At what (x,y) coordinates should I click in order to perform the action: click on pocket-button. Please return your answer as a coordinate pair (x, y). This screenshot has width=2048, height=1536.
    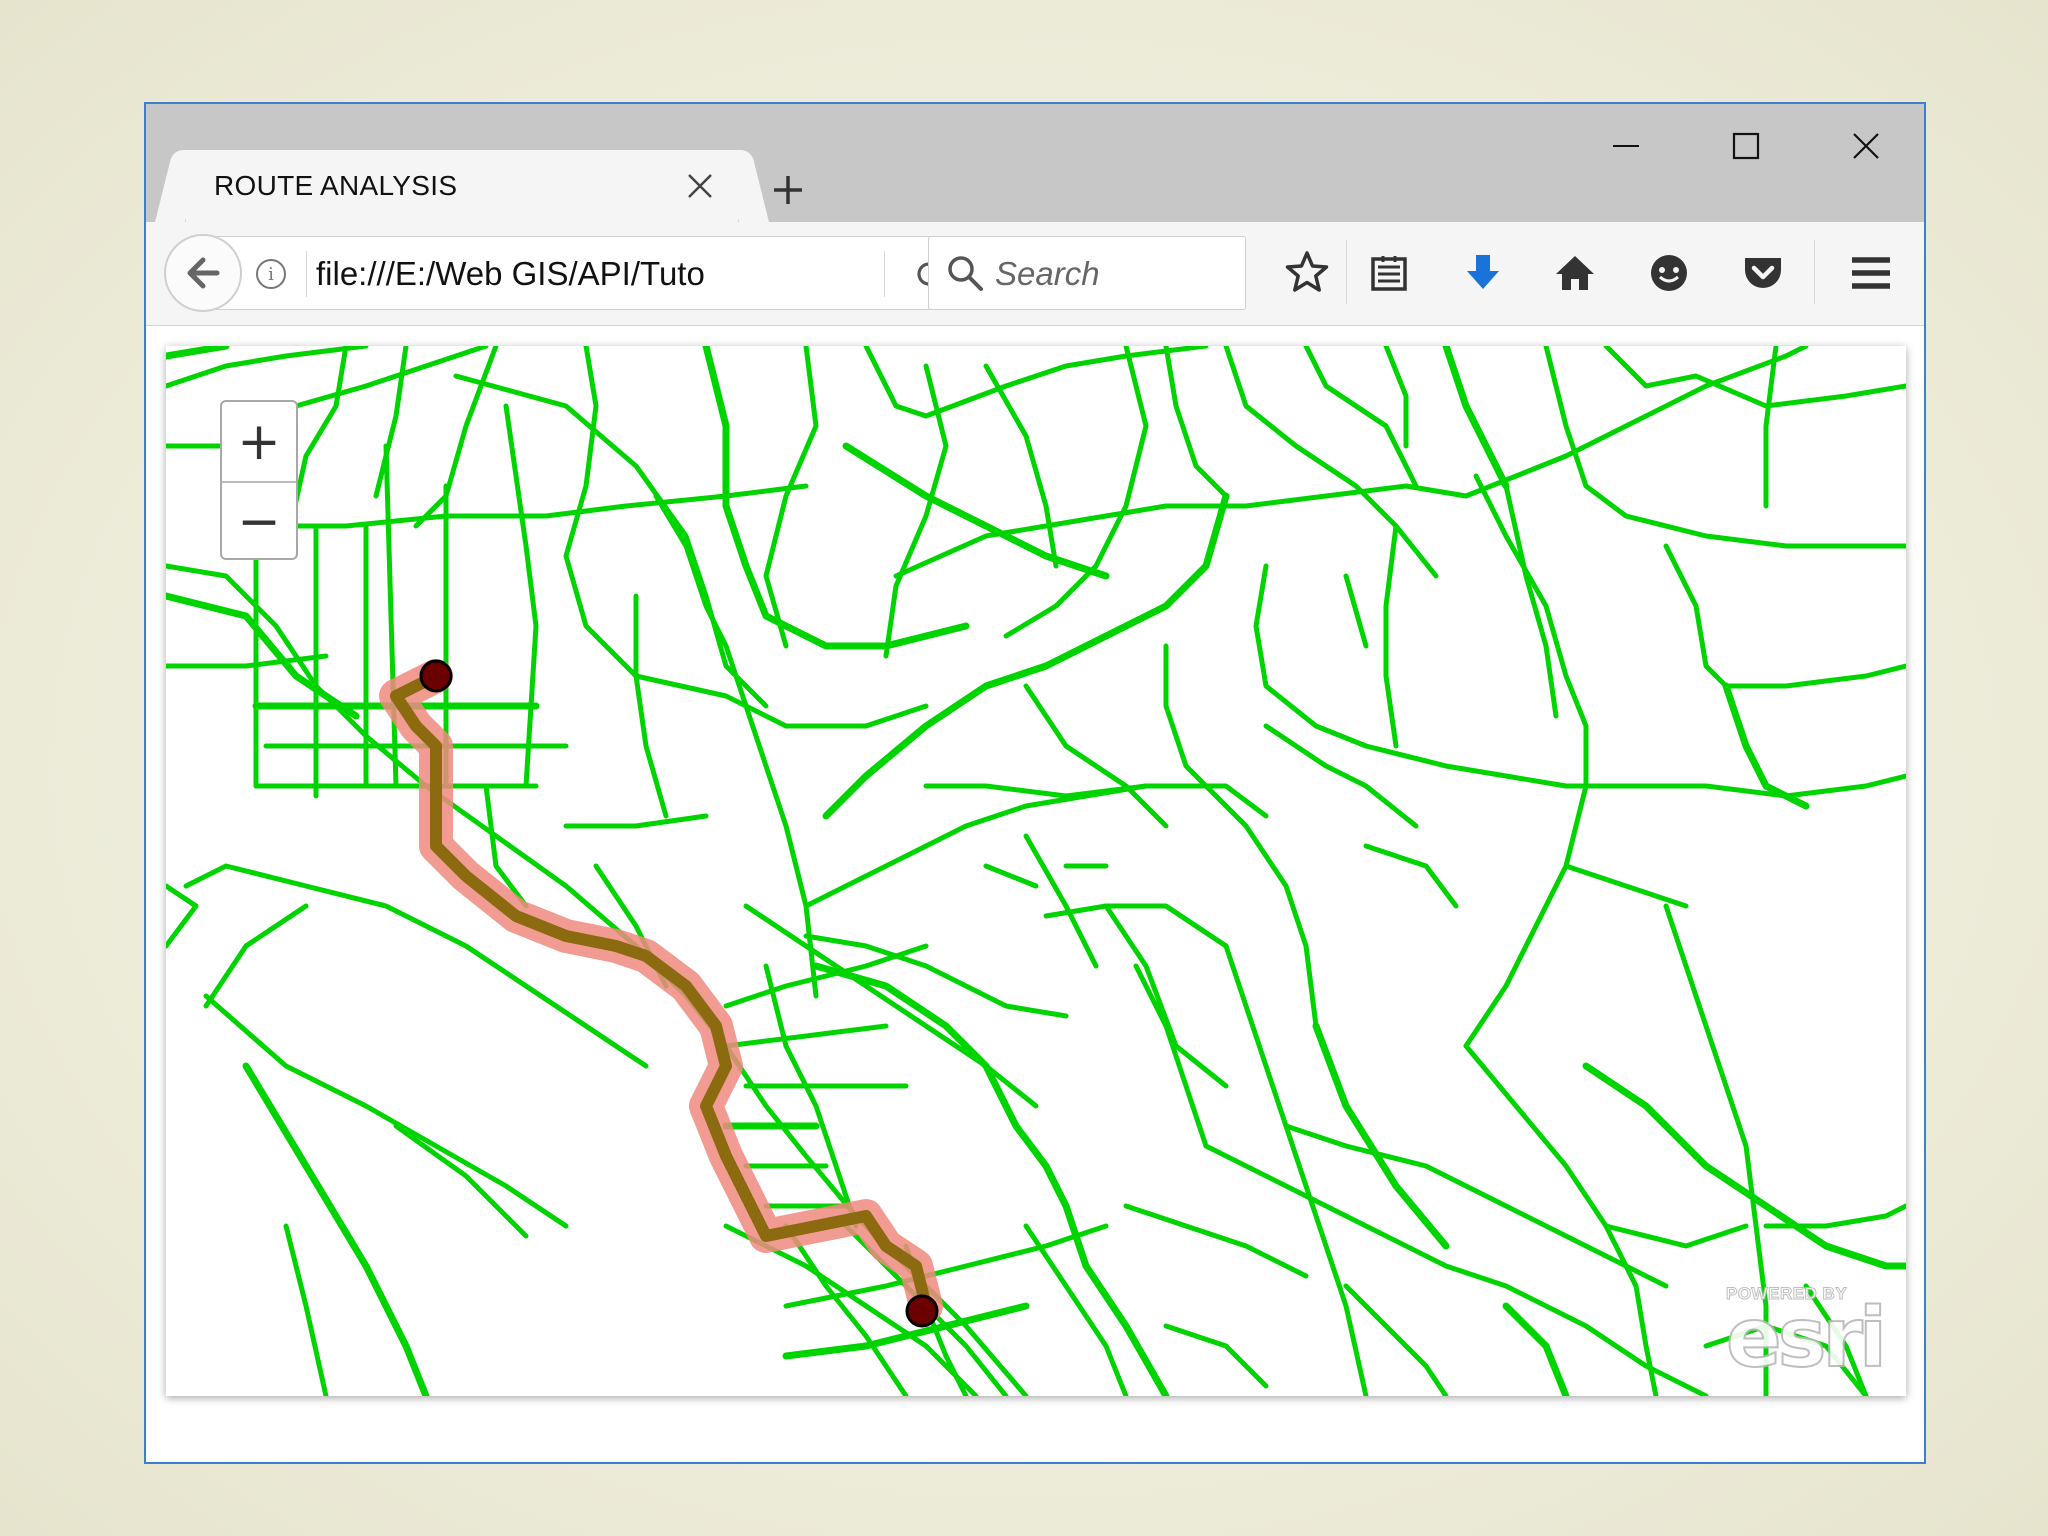
    Looking at the image, I should click on (1763, 273).